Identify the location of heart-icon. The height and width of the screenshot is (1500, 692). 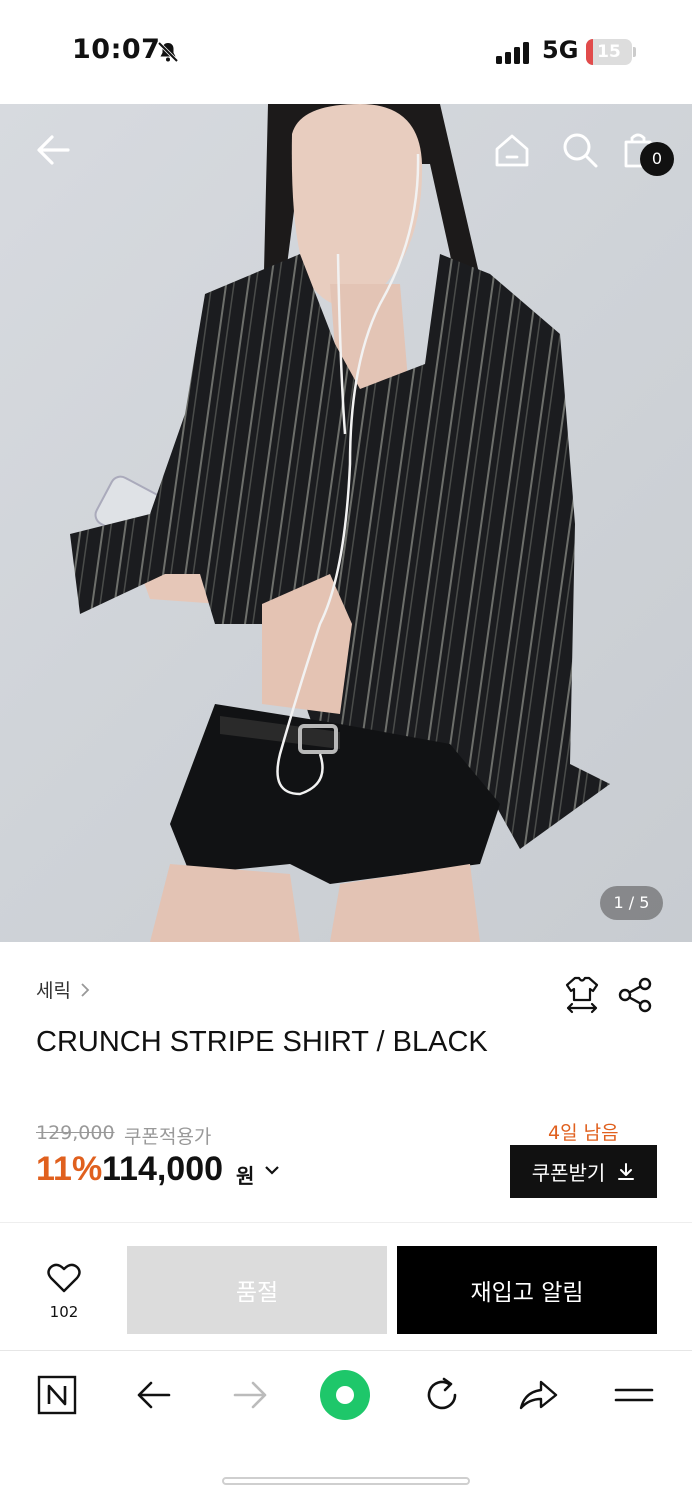
(64, 1278).